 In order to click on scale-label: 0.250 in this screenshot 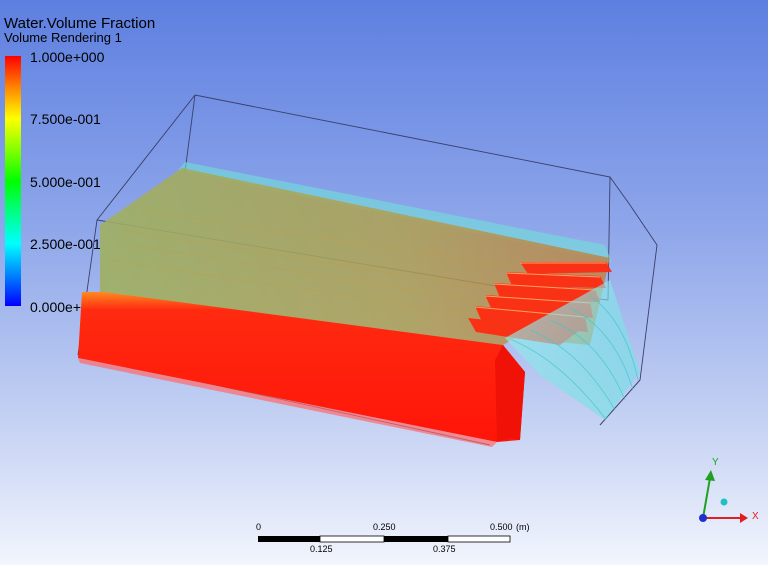, I will do `click(384, 527)`.